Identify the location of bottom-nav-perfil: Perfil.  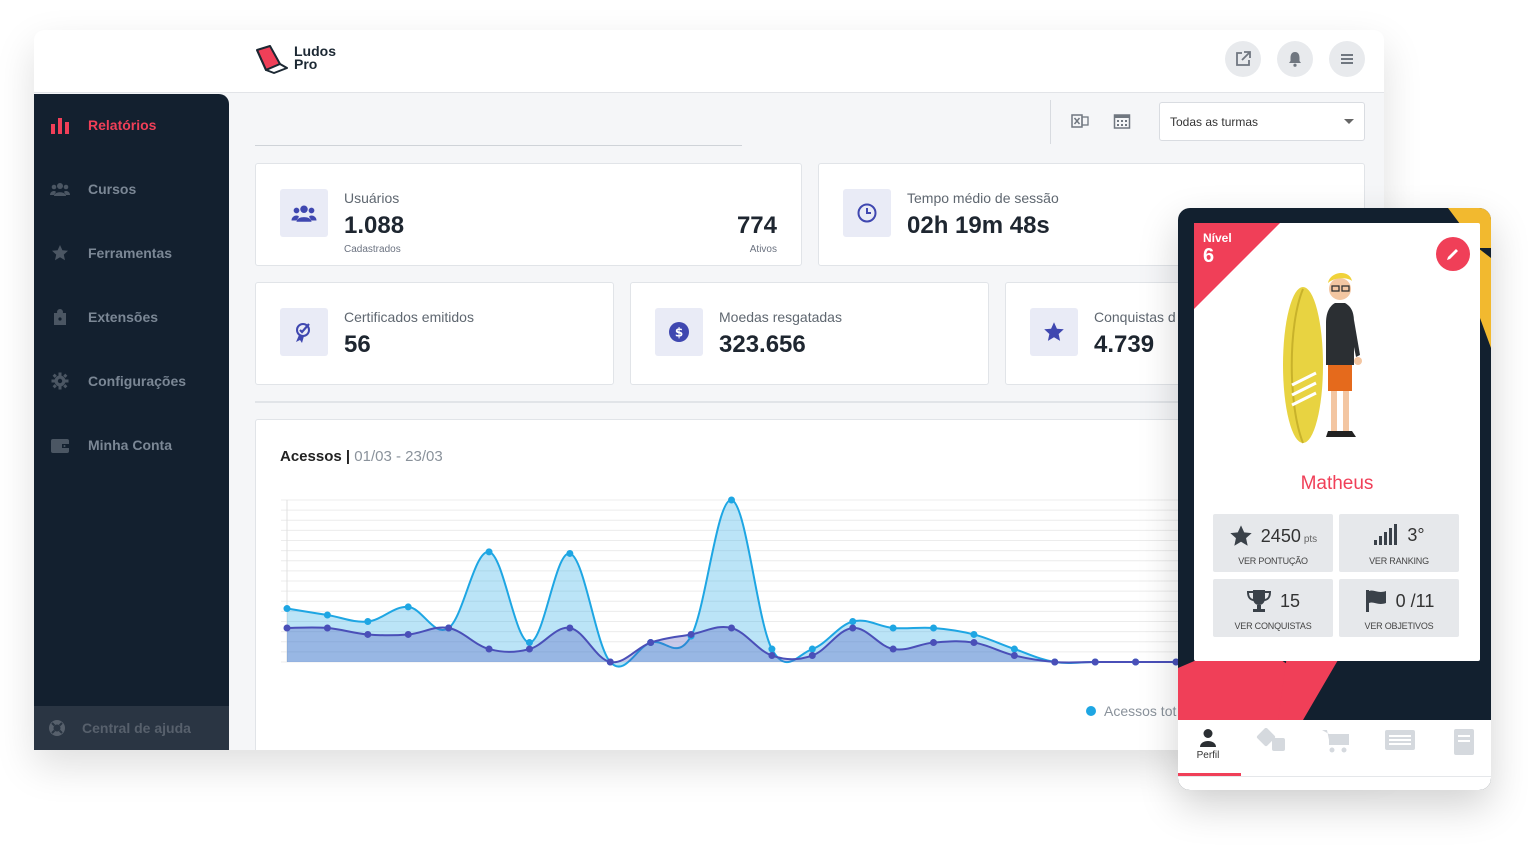
(1208, 744).